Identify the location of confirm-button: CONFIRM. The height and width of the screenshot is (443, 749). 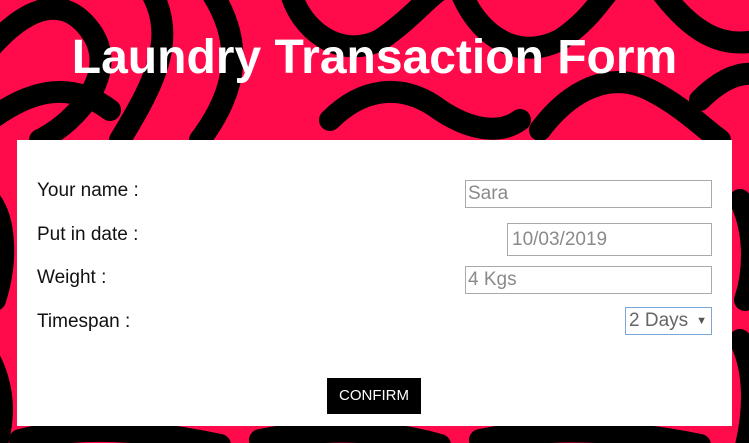
(374, 396).